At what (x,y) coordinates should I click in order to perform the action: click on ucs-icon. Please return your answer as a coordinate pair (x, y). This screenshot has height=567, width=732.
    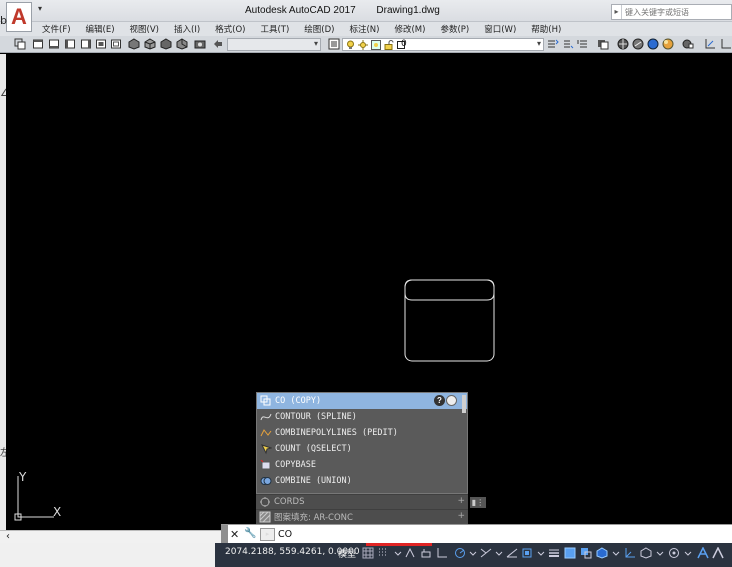
    Looking at the image, I should click on (710, 44).